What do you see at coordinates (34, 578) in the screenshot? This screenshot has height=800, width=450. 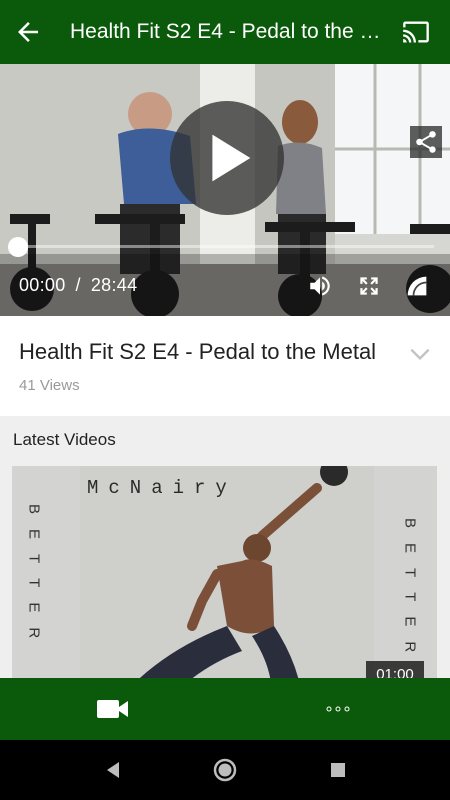 I see `thumbnail-left-text: BETTER` at bounding box center [34, 578].